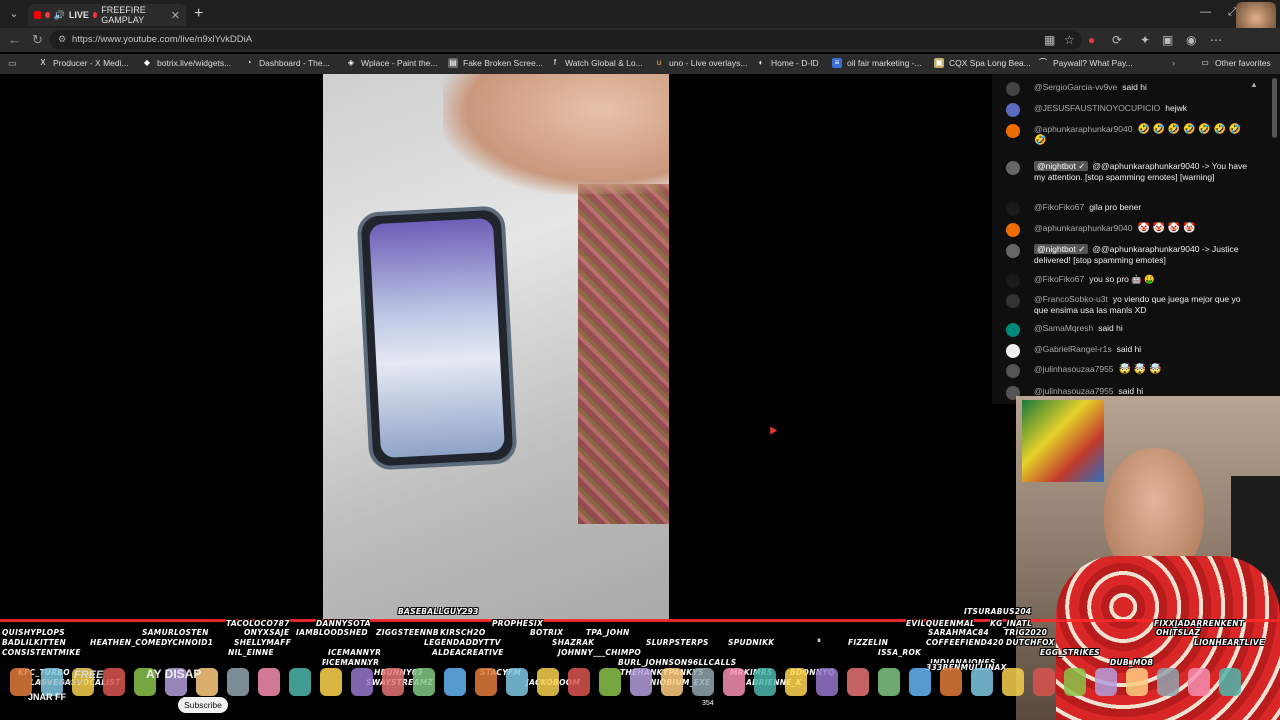  I want to click on tab-grid-icon: ▦, so click(1049, 40).